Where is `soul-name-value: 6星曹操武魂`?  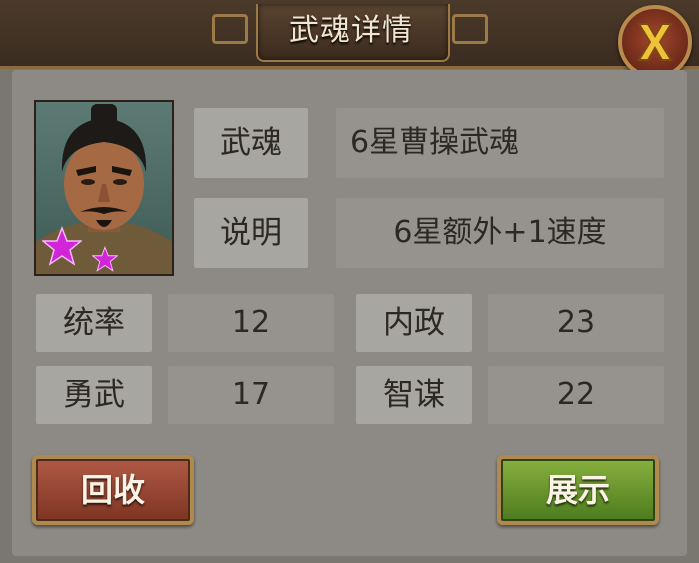
soul-name-value: 6星曹操武魂 is located at coordinates (500, 143).